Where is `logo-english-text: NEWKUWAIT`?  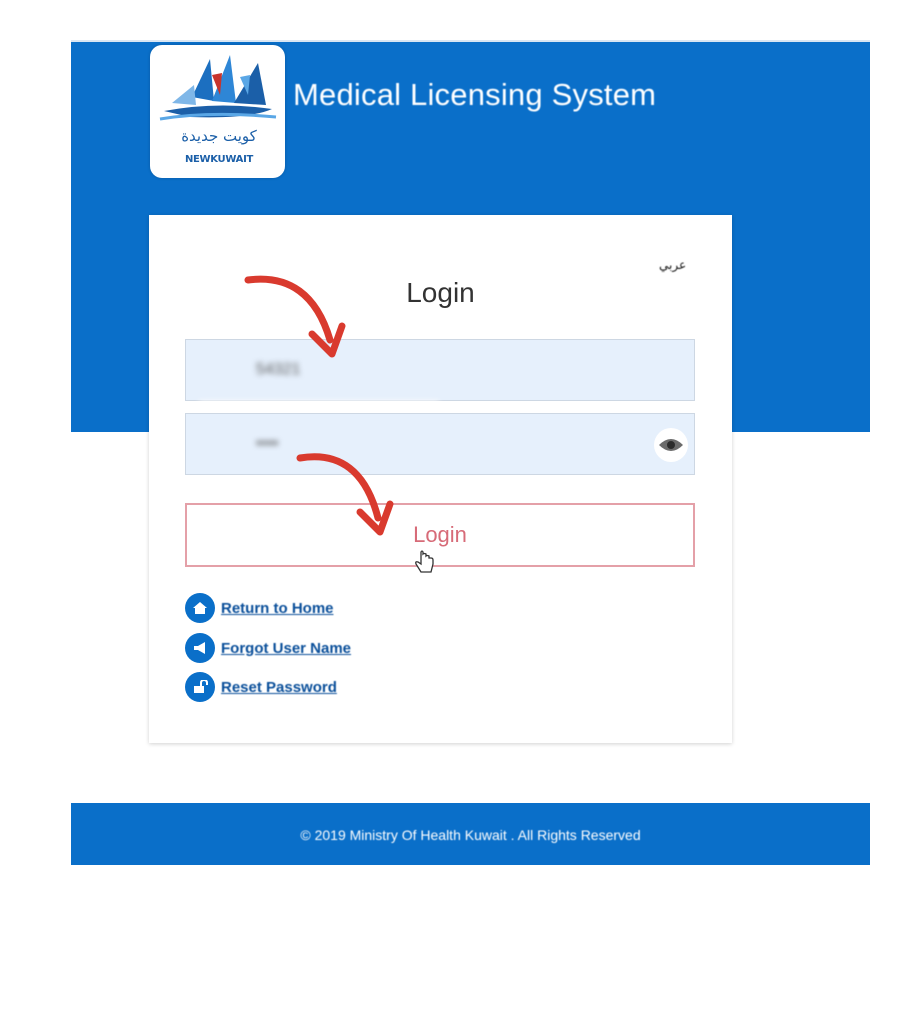
logo-english-text: NEWKUWAIT is located at coordinates (219, 159).